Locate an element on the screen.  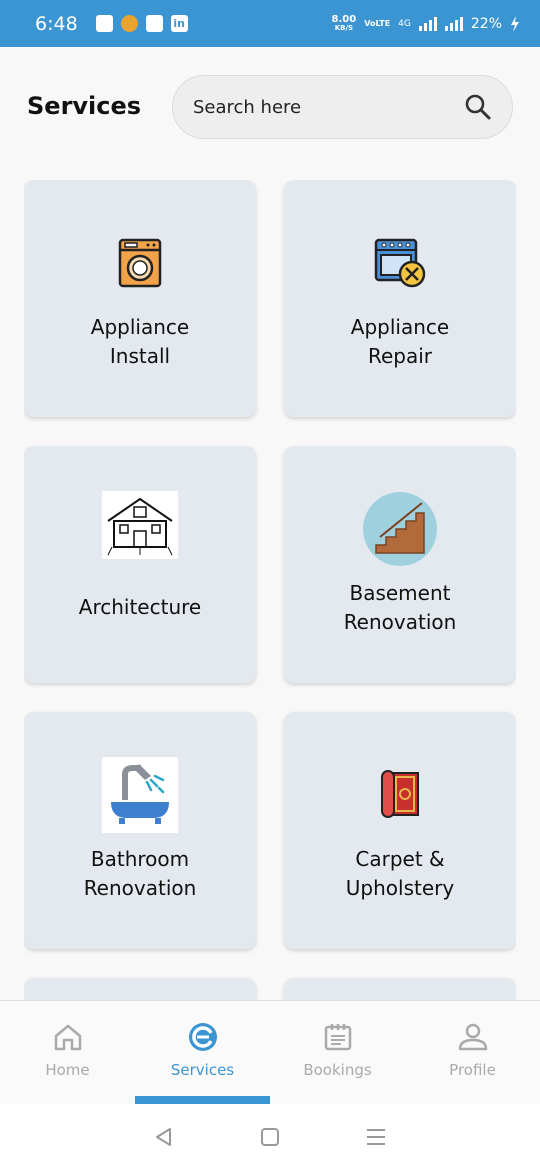
service-label: Bathroom Renovation is located at coordinates (140, 873).